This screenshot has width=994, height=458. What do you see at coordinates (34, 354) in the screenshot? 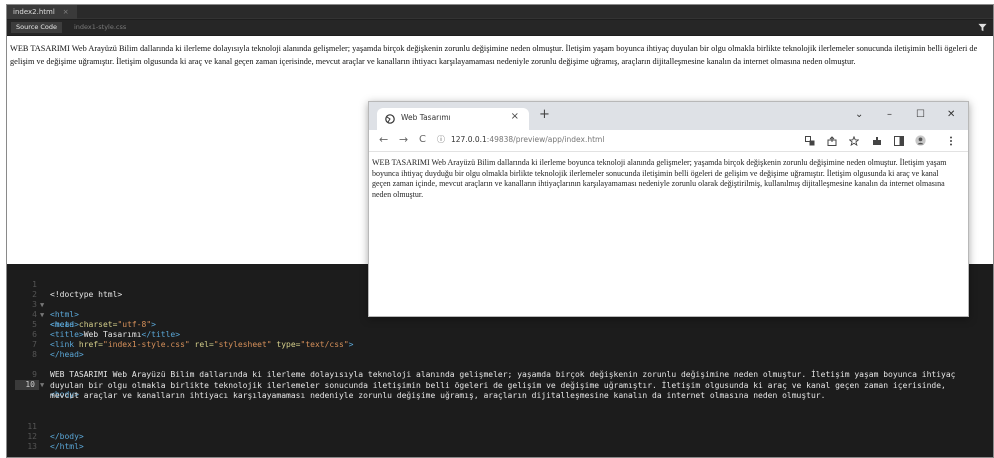
I see `line-number: 8` at bounding box center [34, 354].